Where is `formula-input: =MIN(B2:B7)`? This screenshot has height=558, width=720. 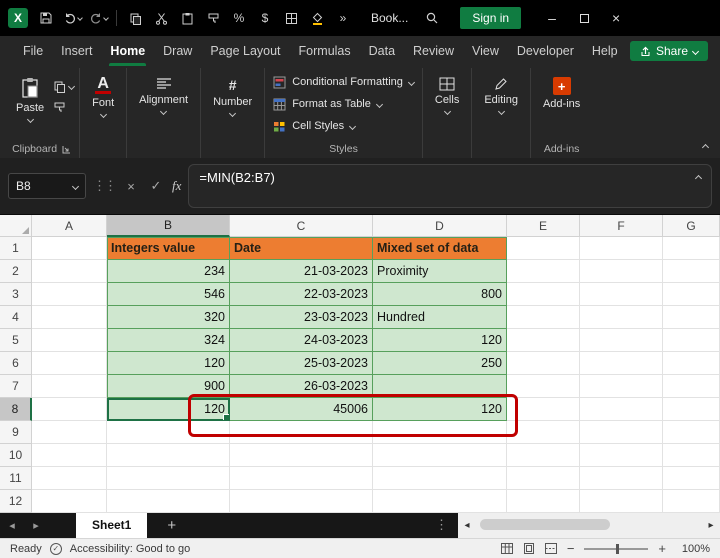
formula-input: =MIN(B2:B7) is located at coordinates (450, 186).